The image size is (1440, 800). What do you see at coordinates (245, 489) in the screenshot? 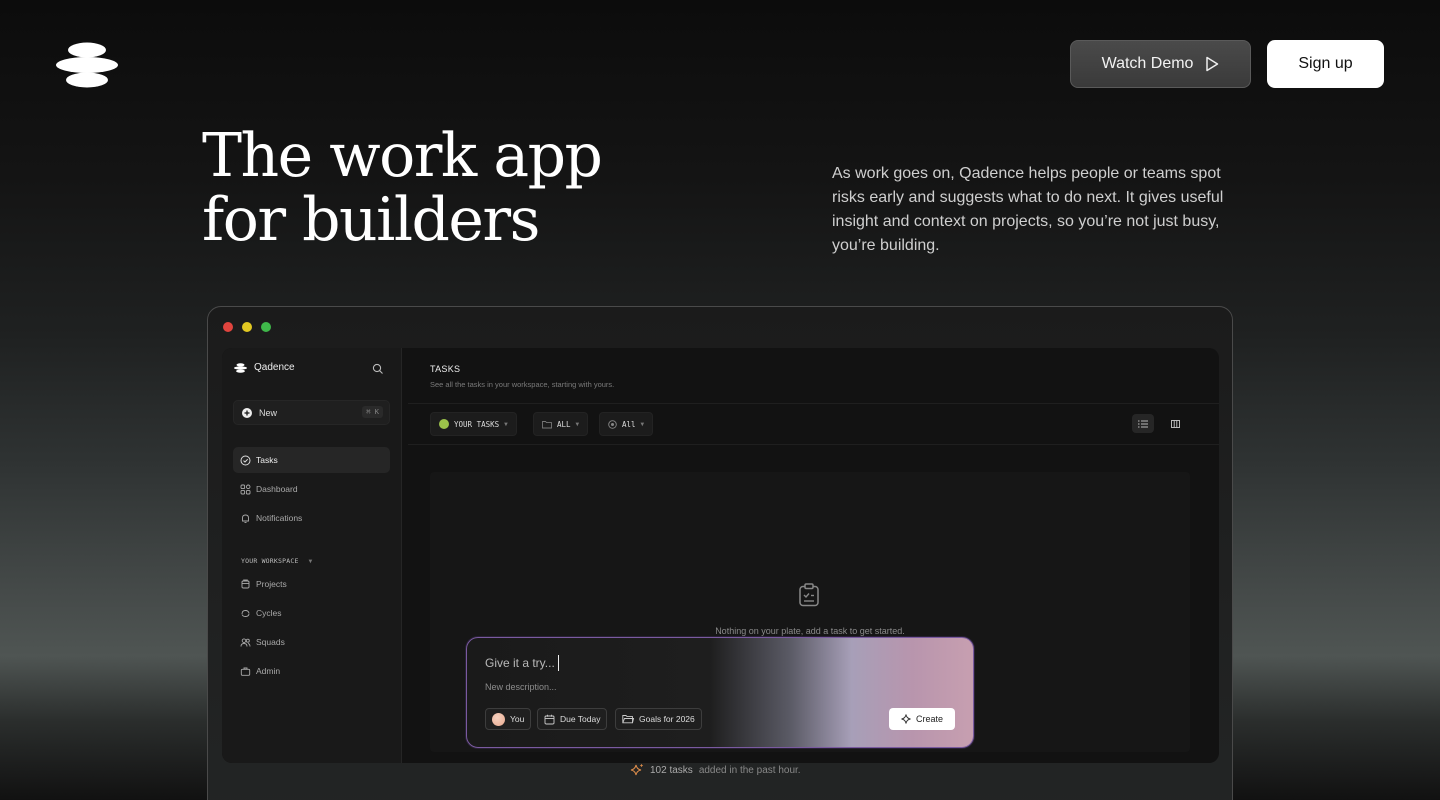
I see `grid-icon` at bounding box center [245, 489].